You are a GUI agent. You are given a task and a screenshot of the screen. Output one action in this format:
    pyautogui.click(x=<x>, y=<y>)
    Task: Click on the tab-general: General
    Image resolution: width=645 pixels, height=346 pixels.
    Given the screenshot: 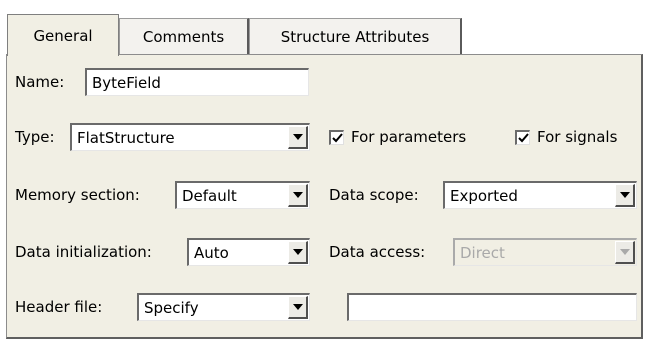 What is the action you would take?
    pyautogui.click(x=63, y=35)
    